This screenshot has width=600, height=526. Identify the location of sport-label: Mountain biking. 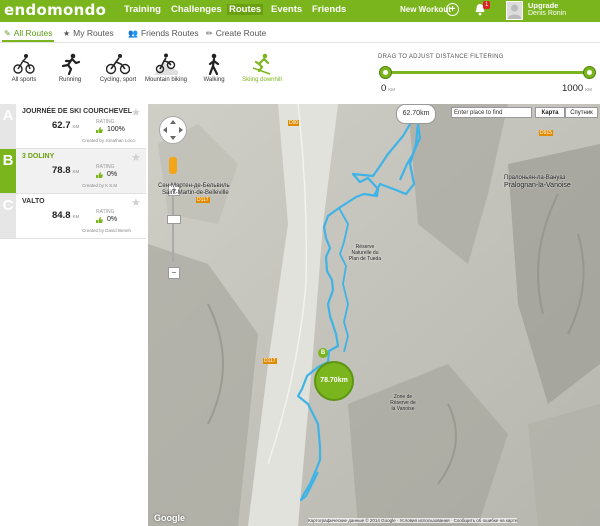
(166, 80).